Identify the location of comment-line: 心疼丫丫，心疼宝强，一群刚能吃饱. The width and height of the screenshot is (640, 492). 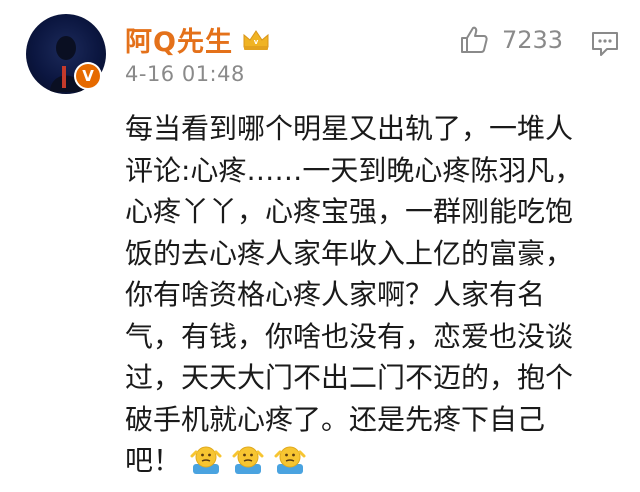
(349, 211).